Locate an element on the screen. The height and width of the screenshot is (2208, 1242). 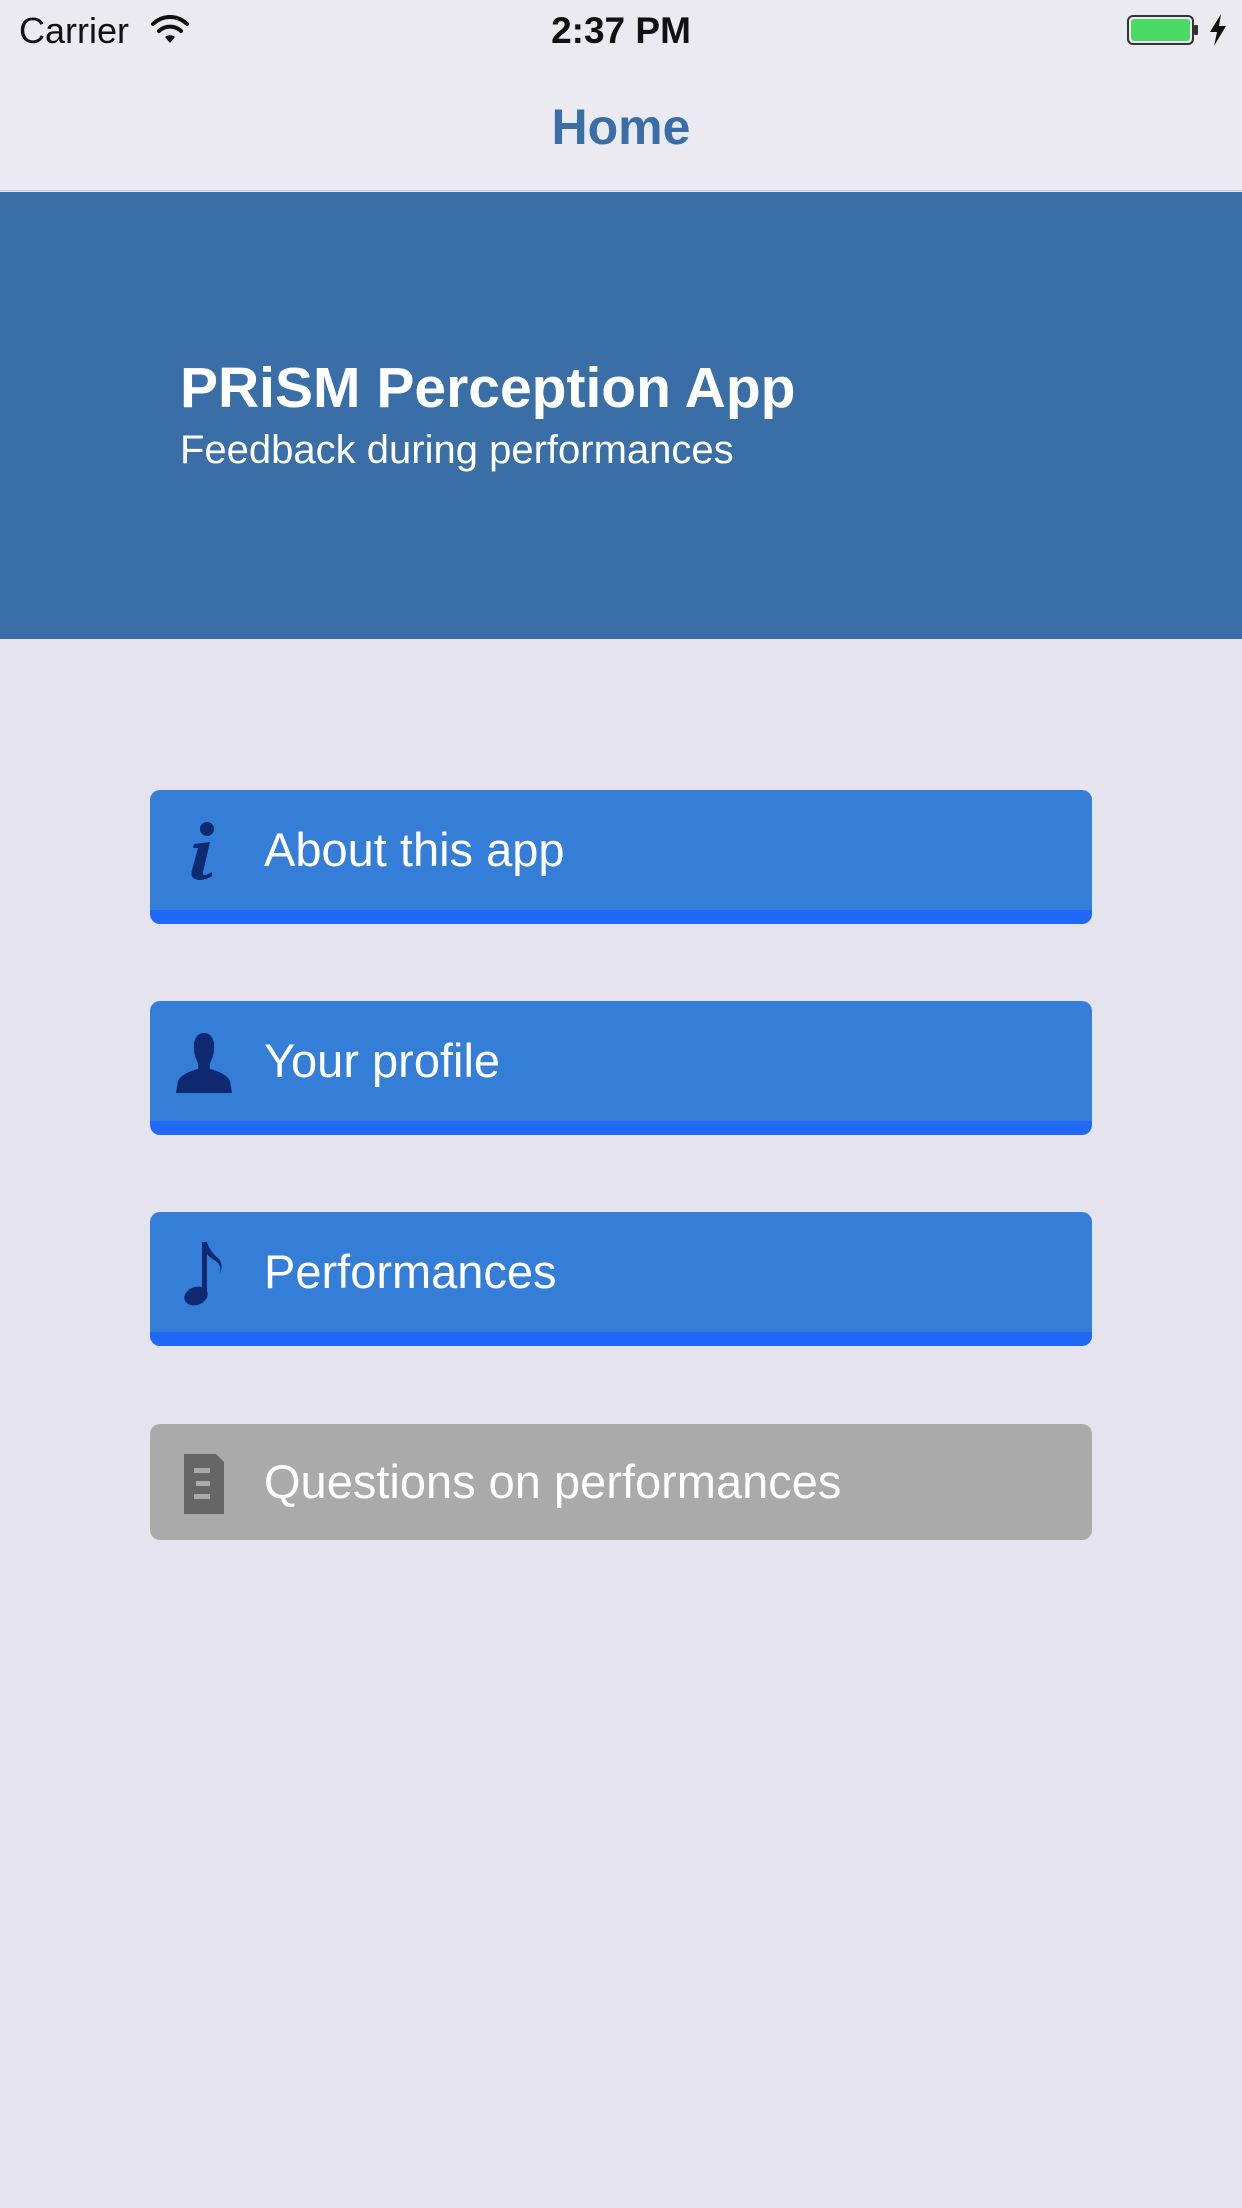
app-title: PRiSM Perception App is located at coordinates (488, 388).